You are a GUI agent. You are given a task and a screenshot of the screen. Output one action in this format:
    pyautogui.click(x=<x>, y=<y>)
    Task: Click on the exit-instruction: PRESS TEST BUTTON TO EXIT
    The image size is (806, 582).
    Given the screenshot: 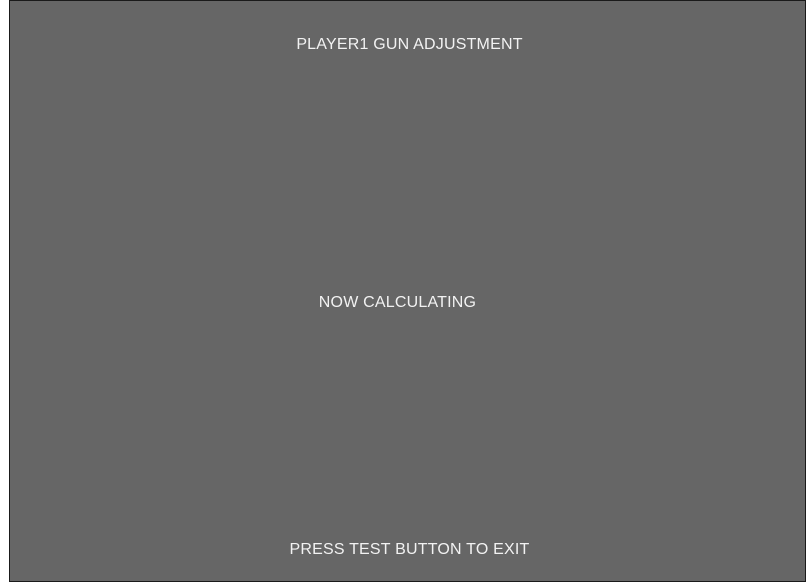 What is the action you would take?
    pyautogui.click(x=409, y=549)
    